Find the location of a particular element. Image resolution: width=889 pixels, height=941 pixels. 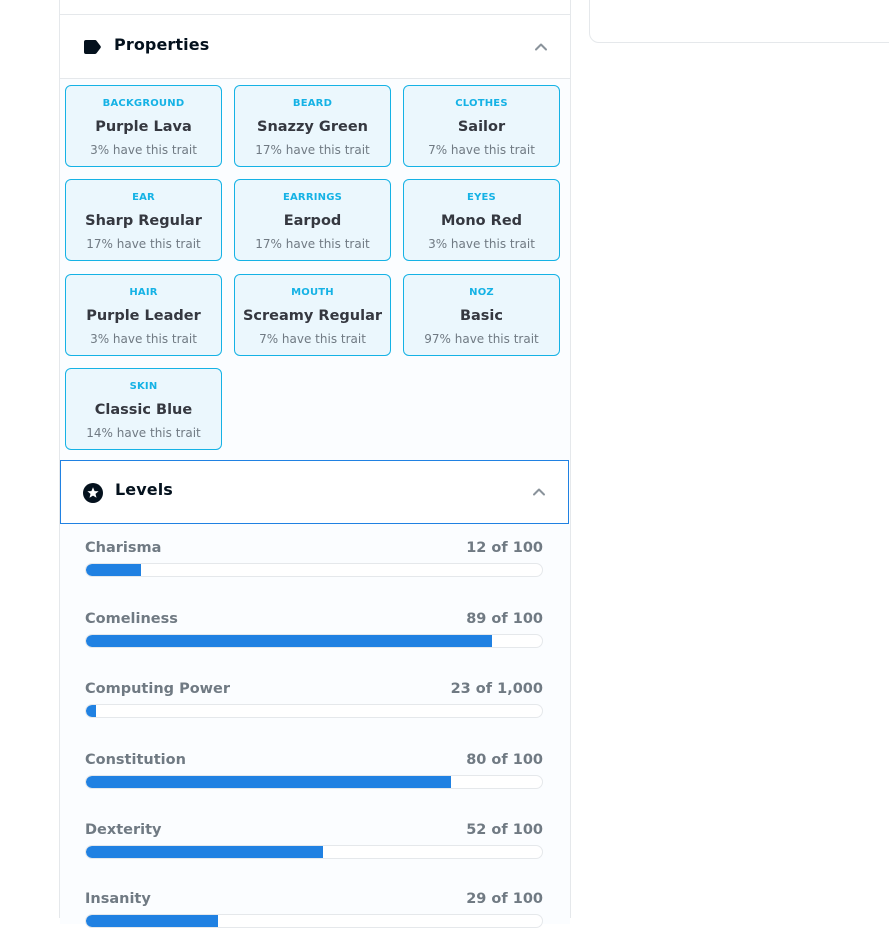

trait-value: Basic is located at coordinates (481, 316).